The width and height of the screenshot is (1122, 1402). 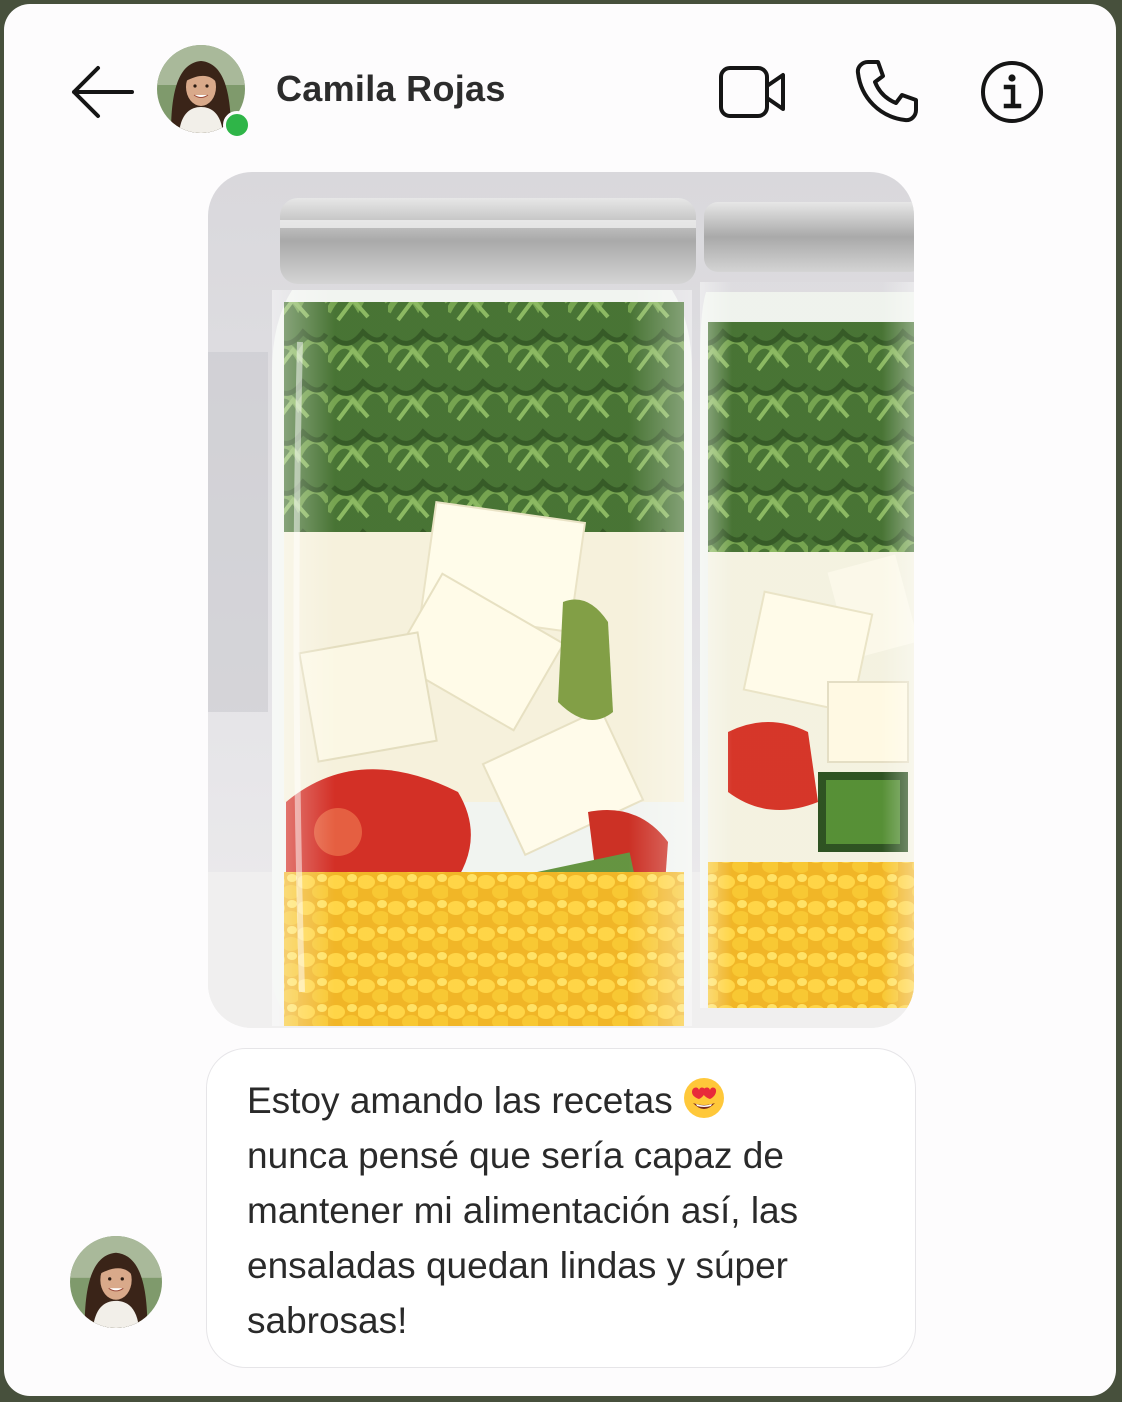 I want to click on message-line-1: Estoy amando las recetas, so click(x=465, y=1100).